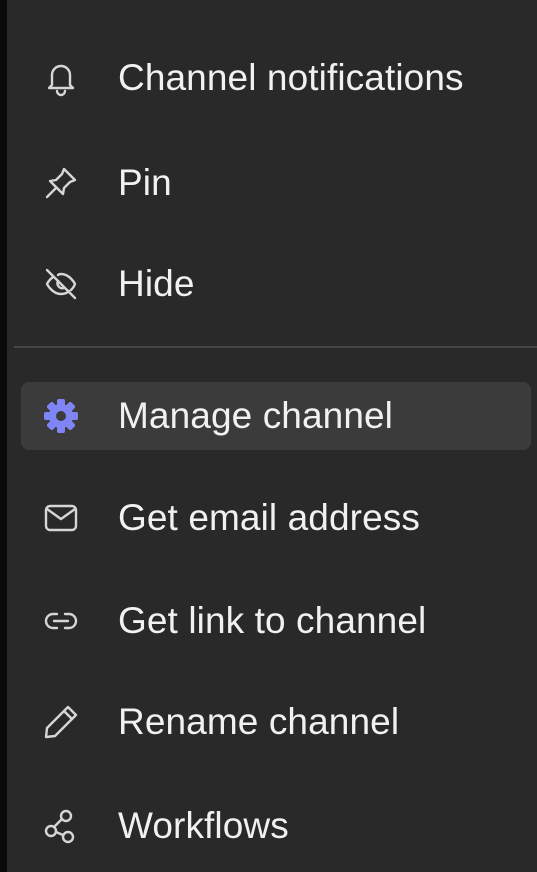 This screenshot has height=872, width=537. What do you see at coordinates (259, 721) in the screenshot?
I see `menu-item-label: Rename channel` at bounding box center [259, 721].